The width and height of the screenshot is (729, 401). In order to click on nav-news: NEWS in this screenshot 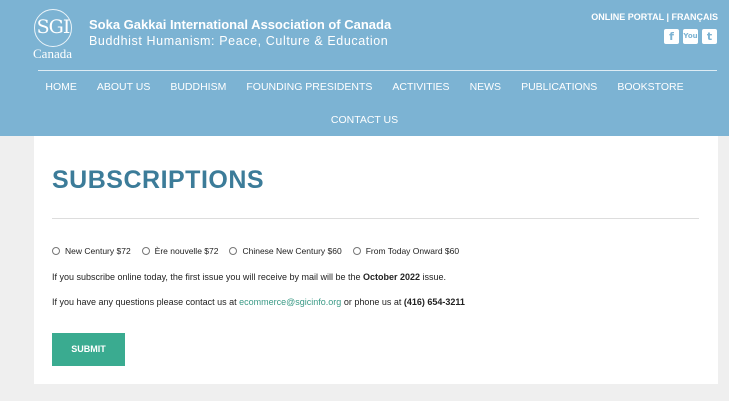, I will do `click(486, 87)`.